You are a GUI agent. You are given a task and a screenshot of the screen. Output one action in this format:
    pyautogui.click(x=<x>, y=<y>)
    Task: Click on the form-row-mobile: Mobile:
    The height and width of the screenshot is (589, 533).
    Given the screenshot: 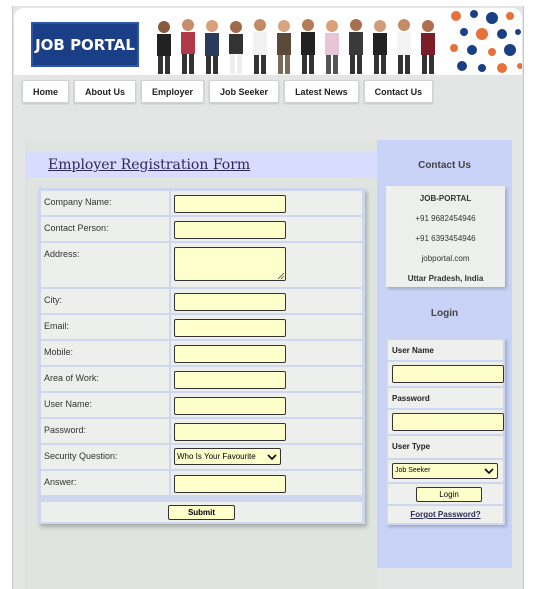 What is the action you would take?
    pyautogui.click(x=201, y=353)
    